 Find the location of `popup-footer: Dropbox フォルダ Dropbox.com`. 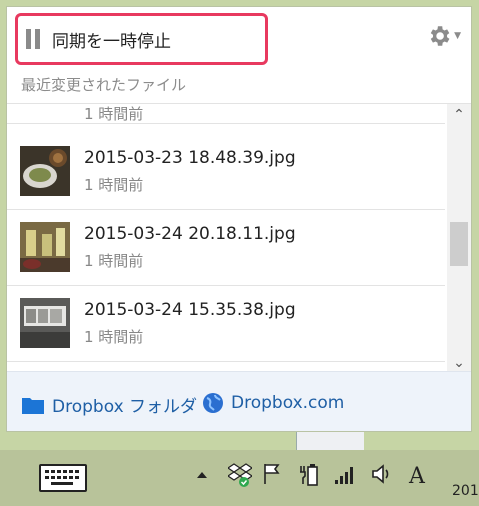

popup-footer: Dropbox フォルダ Dropbox.com is located at coordinates (239, 401).